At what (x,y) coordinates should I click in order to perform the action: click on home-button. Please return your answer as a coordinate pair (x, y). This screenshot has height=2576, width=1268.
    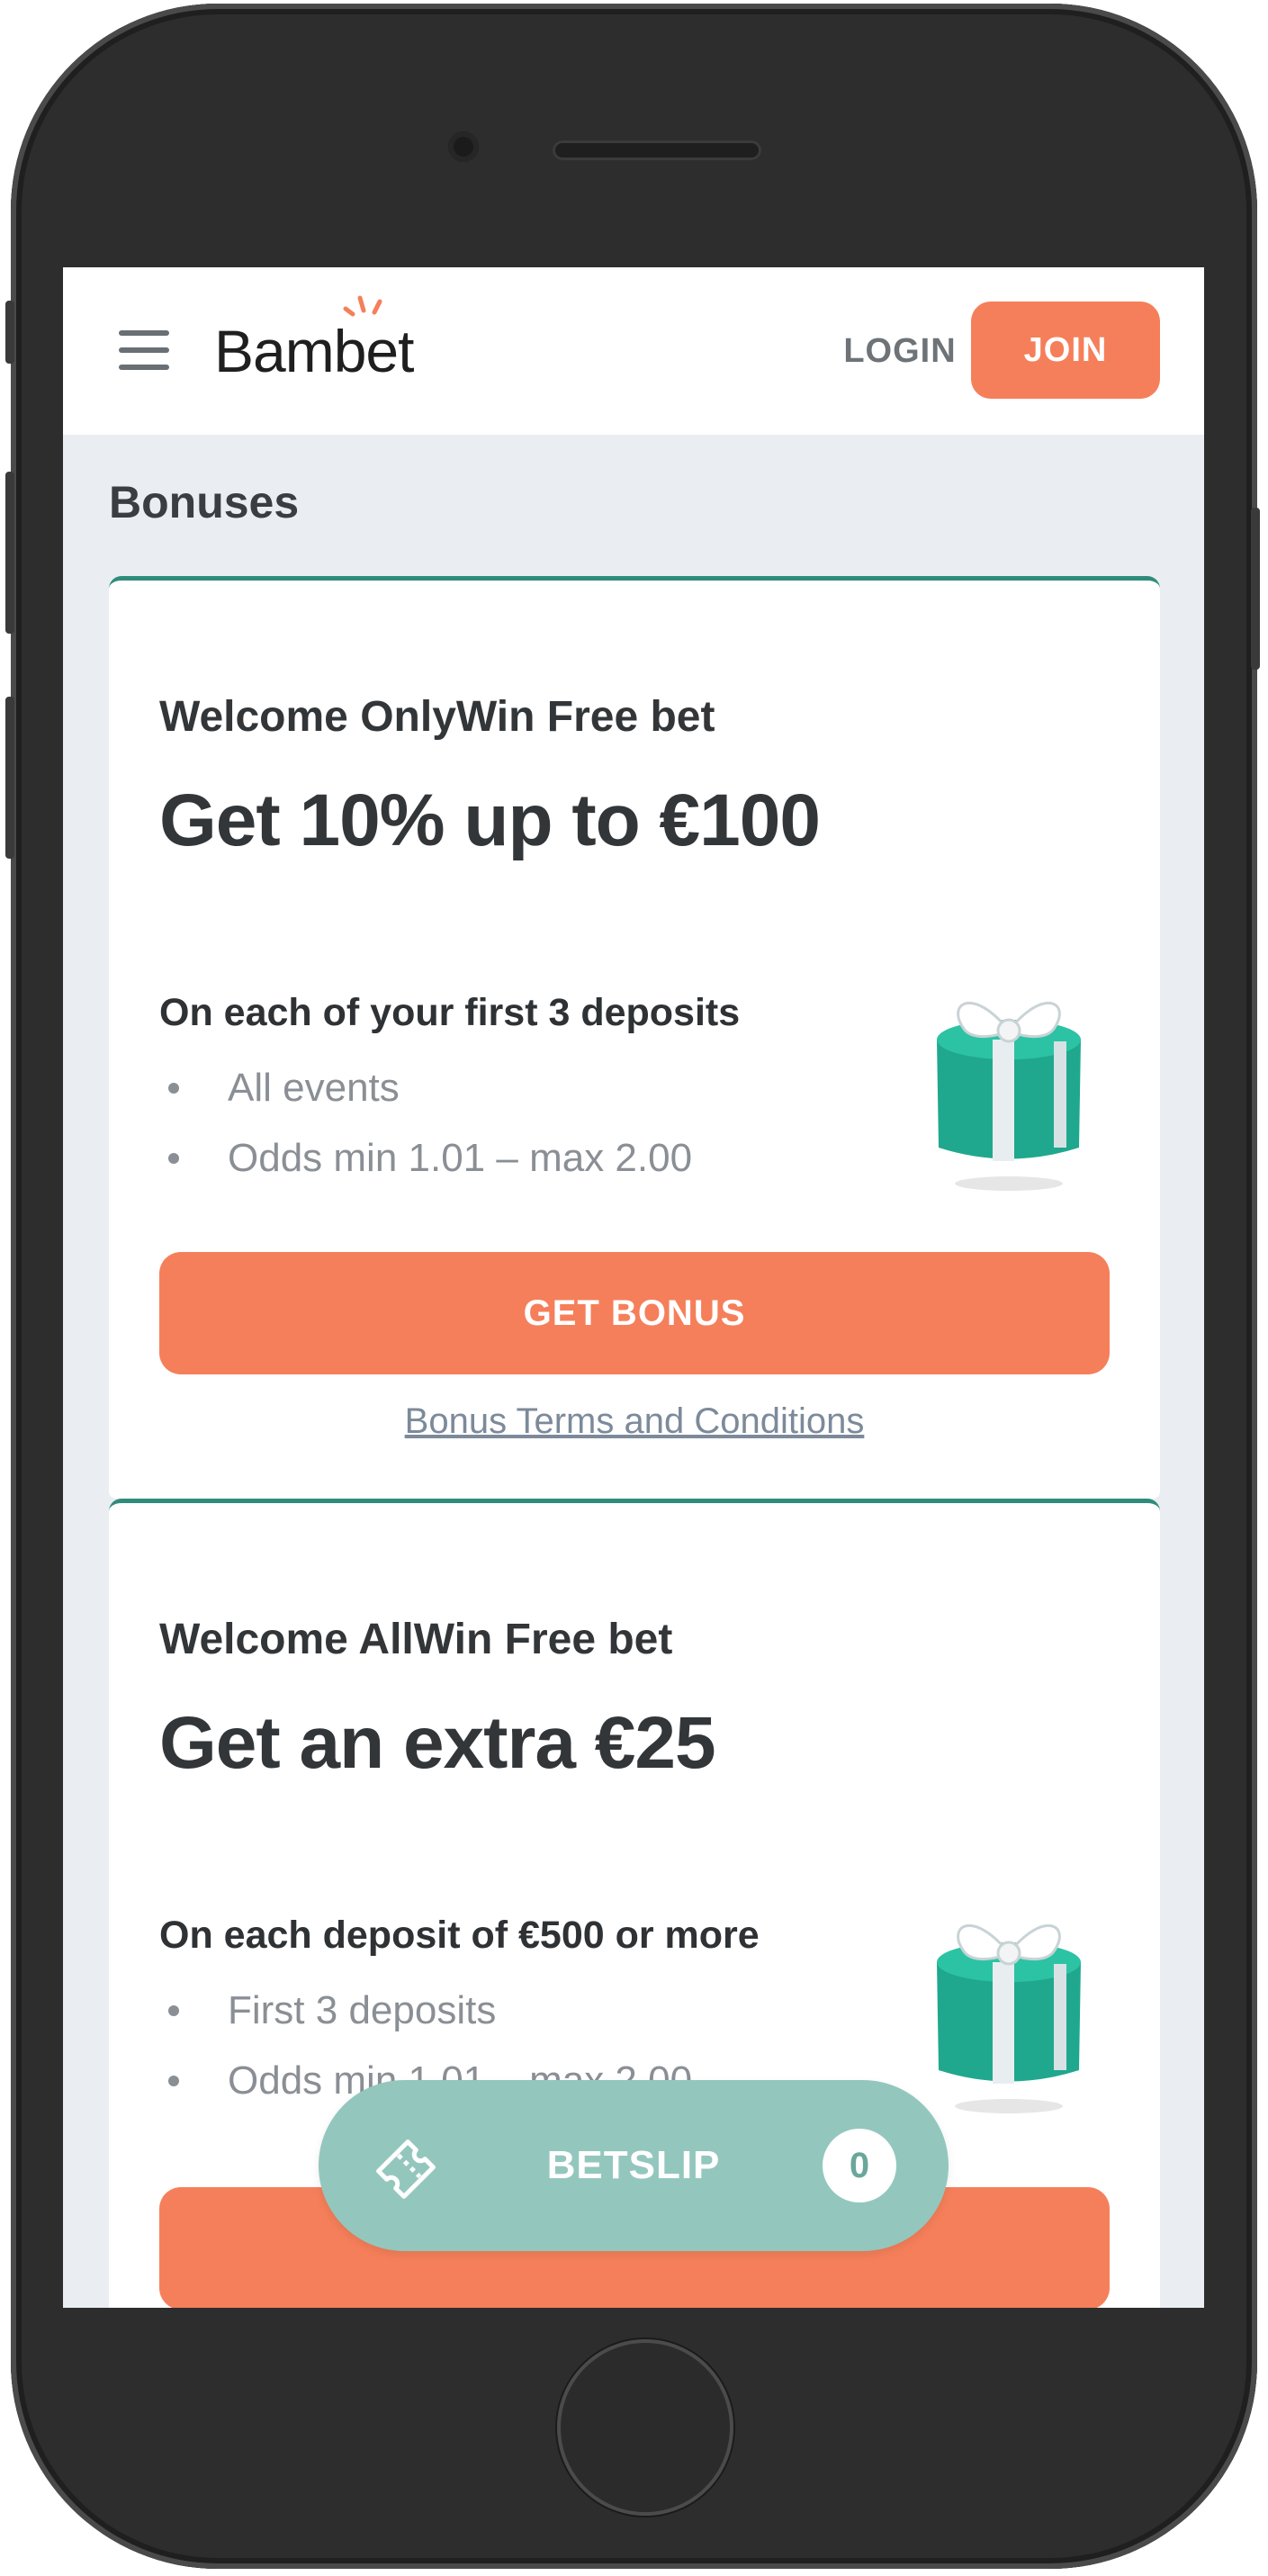
    Looking at the image, I should click on (645, 2427).